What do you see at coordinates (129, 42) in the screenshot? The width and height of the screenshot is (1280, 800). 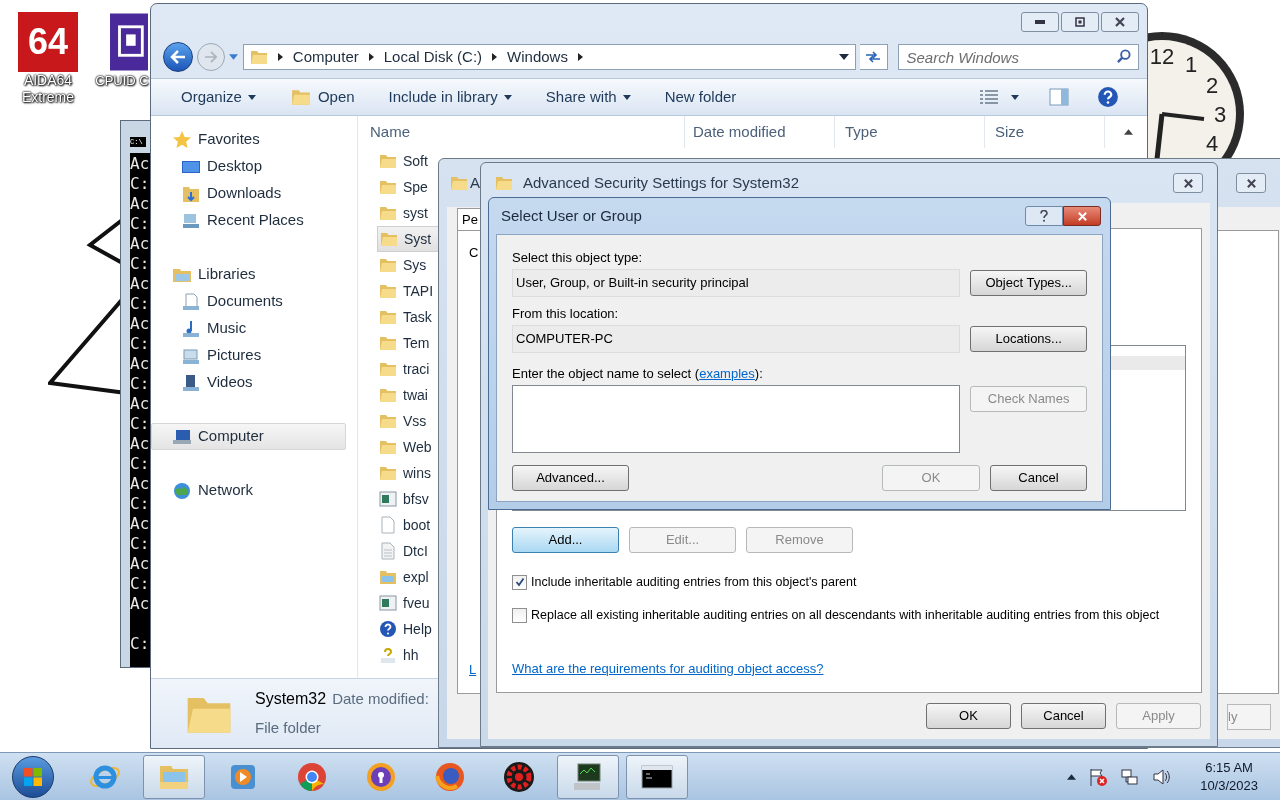 I see `chip-icon` at bounding box center [129, 42].